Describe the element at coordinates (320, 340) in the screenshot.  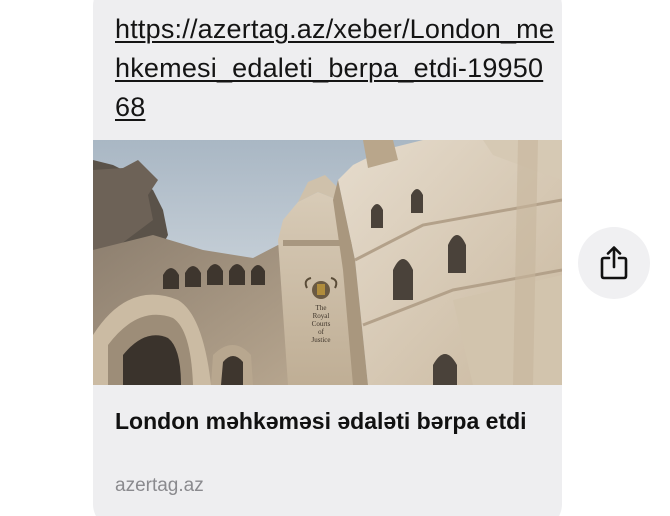
I see `svg-text: Justice` at that location.